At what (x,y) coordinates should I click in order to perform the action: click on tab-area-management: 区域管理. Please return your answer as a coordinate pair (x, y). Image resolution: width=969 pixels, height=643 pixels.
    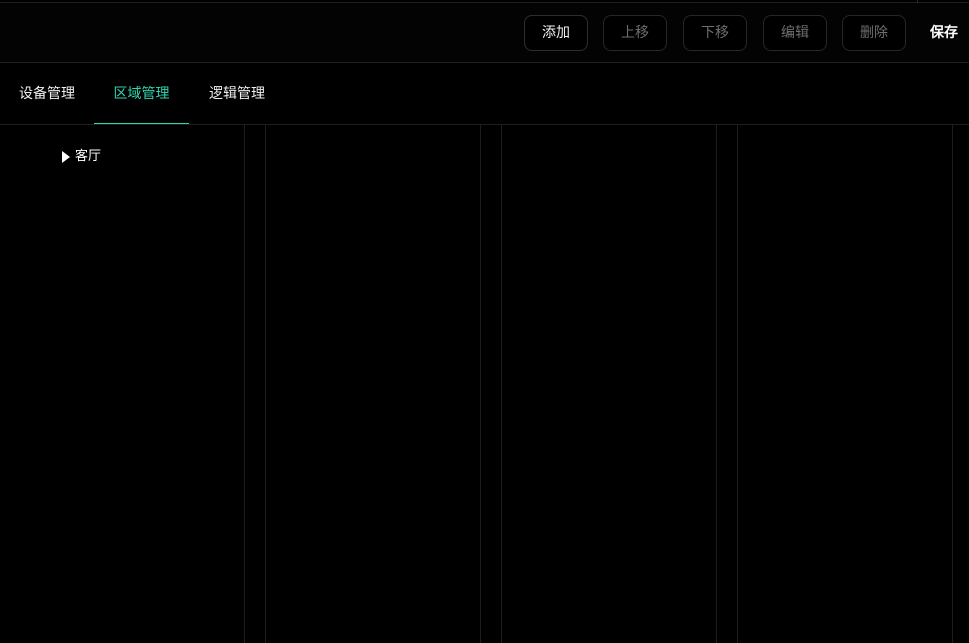
    Looking at the image, I should click on (141, 93).